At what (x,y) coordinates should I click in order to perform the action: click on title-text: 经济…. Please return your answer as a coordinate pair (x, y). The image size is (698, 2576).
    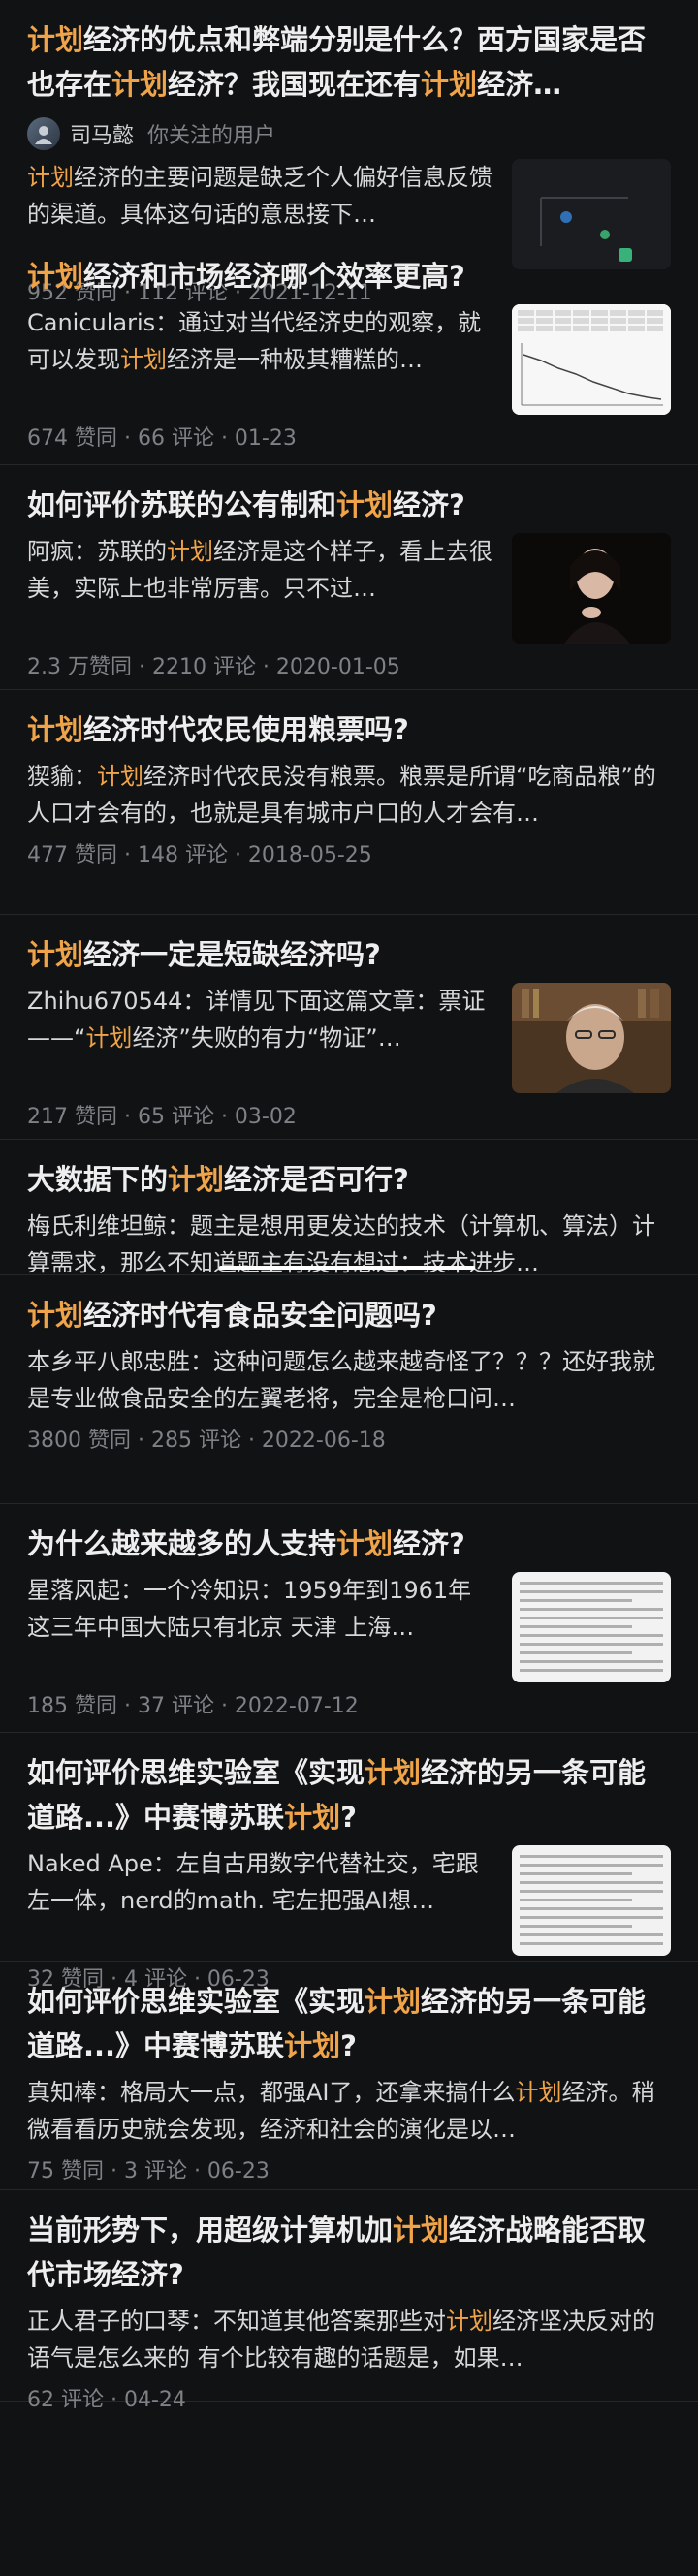
    Looking at the image, I should click on (519, 84).